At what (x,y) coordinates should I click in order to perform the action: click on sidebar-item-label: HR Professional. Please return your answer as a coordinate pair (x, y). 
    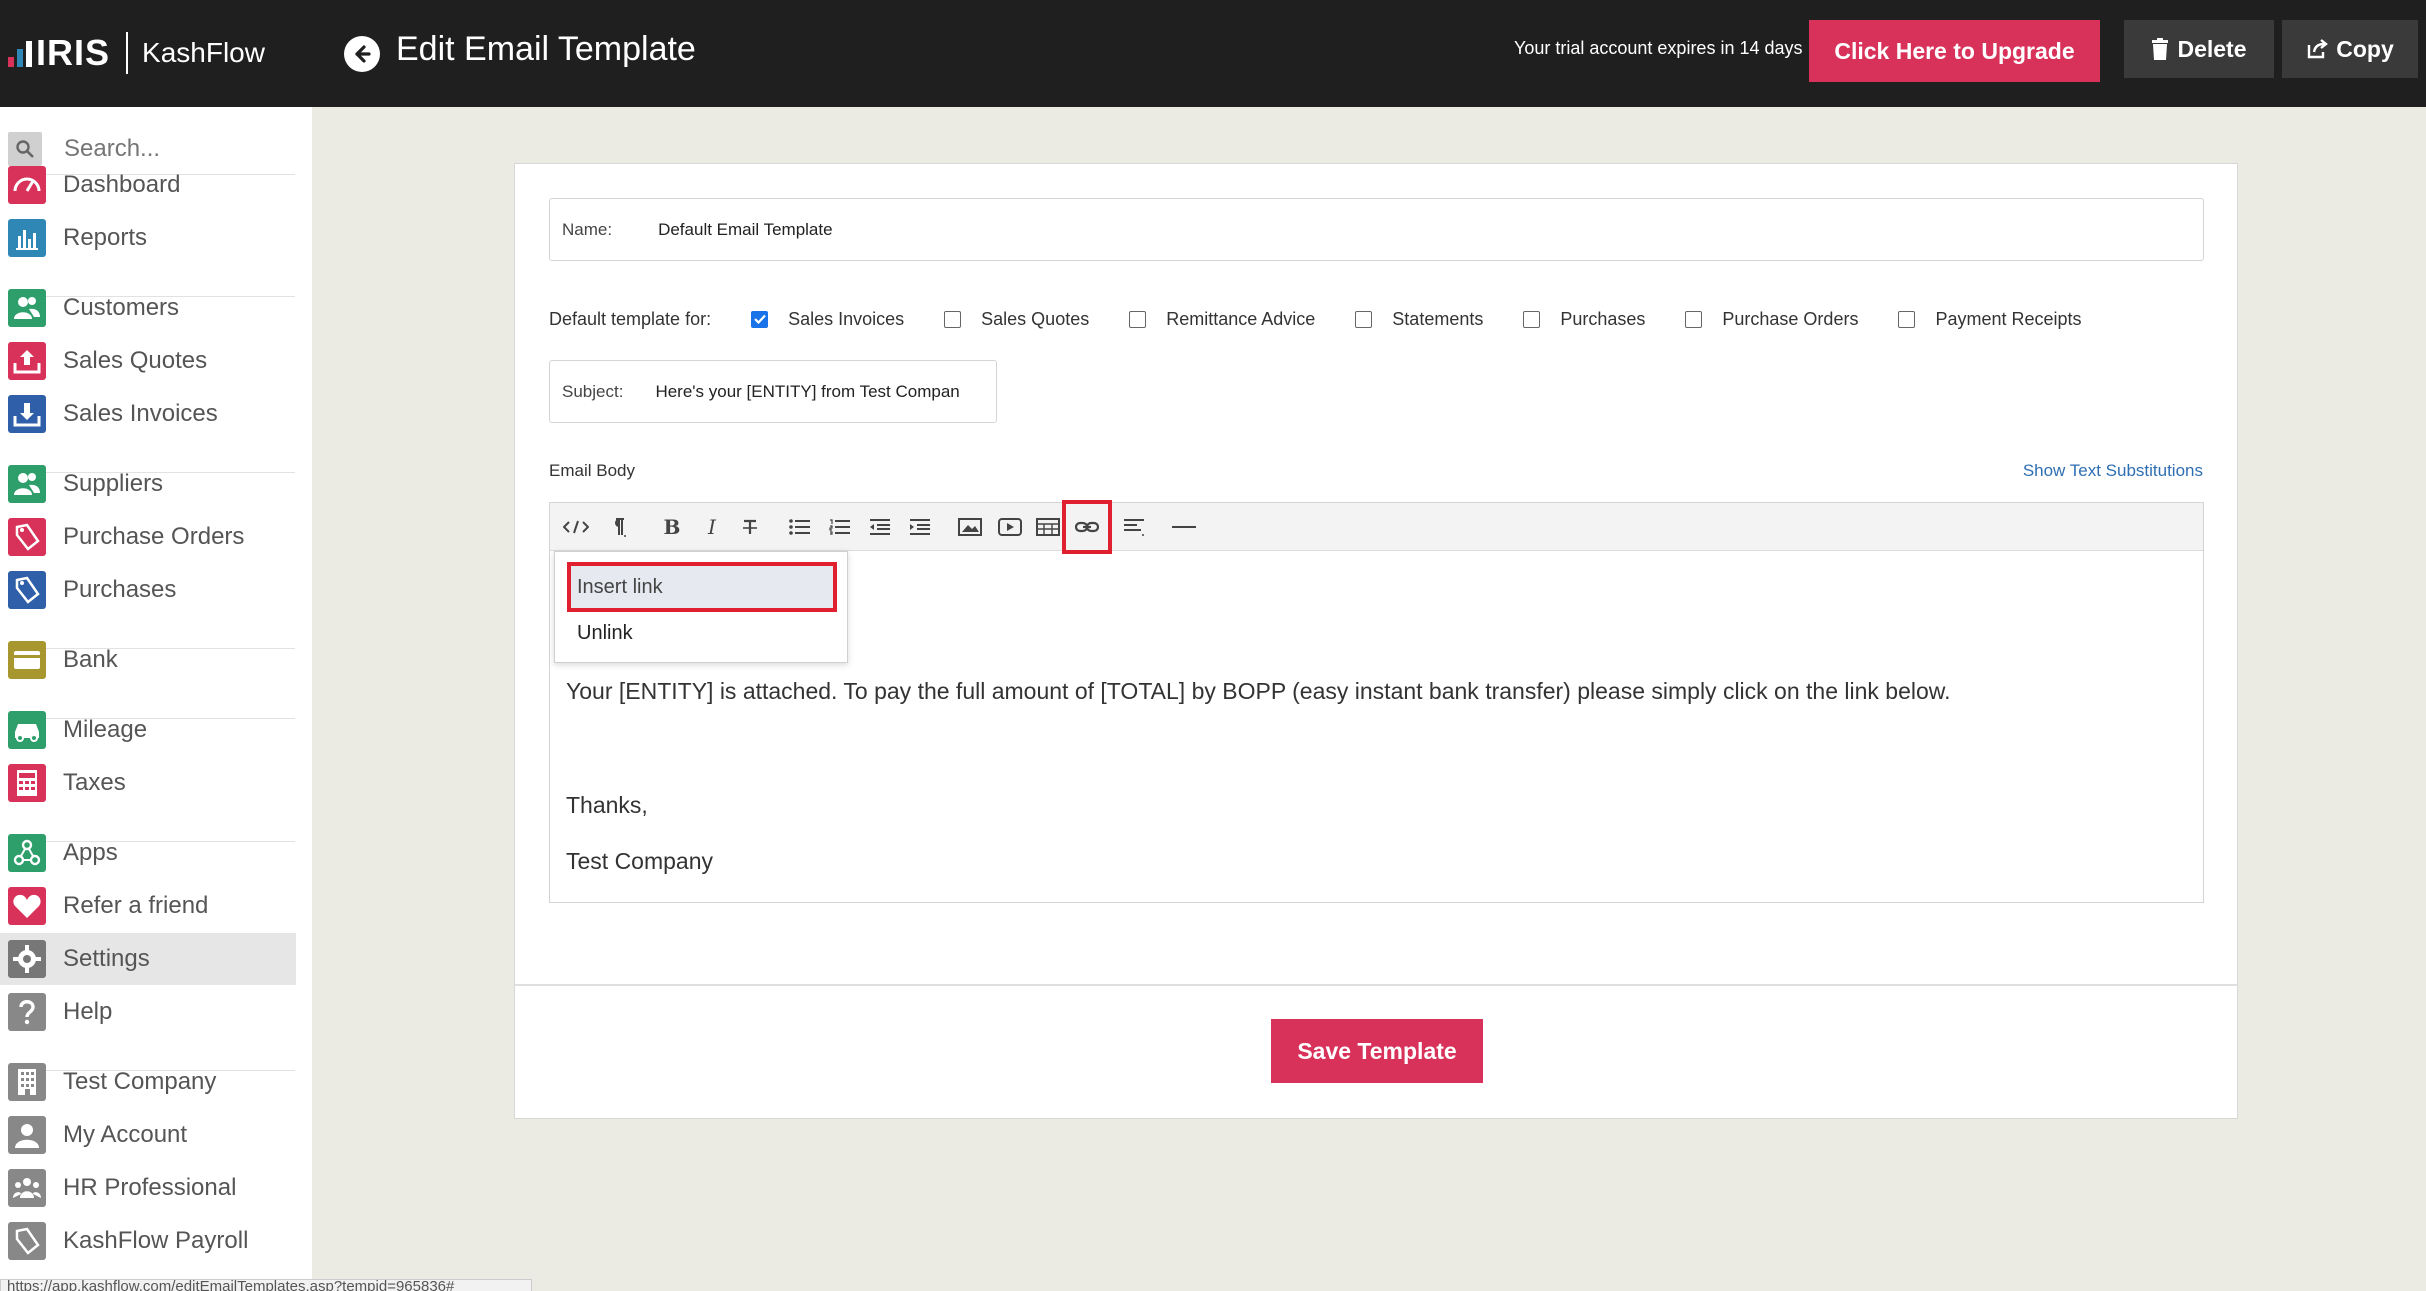
    Looking at the image, I should click on (150, 1187).